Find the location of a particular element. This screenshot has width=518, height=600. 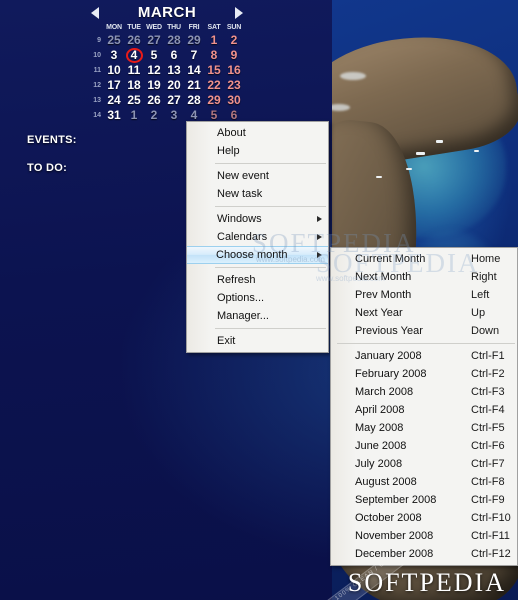

calendar-day: 21 is located at coordinates (194, 85).